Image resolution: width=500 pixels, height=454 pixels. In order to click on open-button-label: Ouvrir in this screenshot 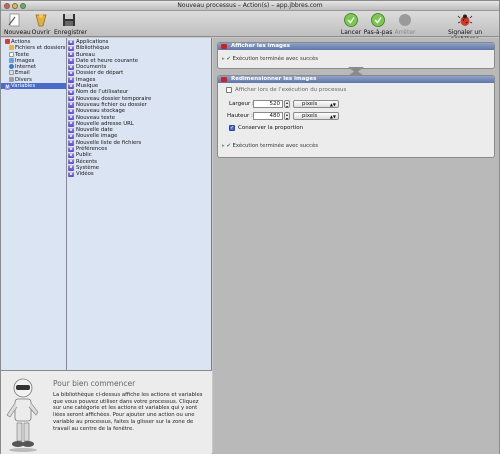, I will do `click(41, 32)`.